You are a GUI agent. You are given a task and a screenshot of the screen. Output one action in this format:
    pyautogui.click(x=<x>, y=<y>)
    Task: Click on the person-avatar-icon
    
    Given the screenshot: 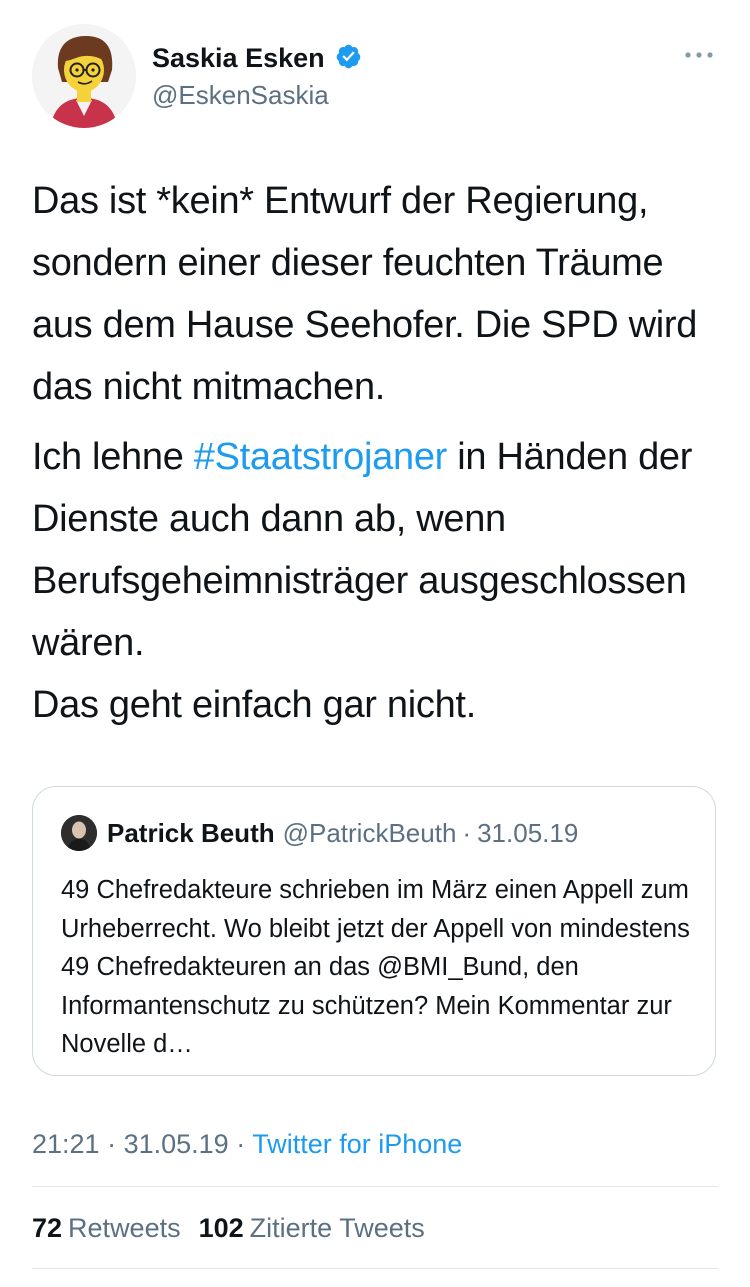 What is the action you would take?
    pyautogui.click(x=79, y=833)
    